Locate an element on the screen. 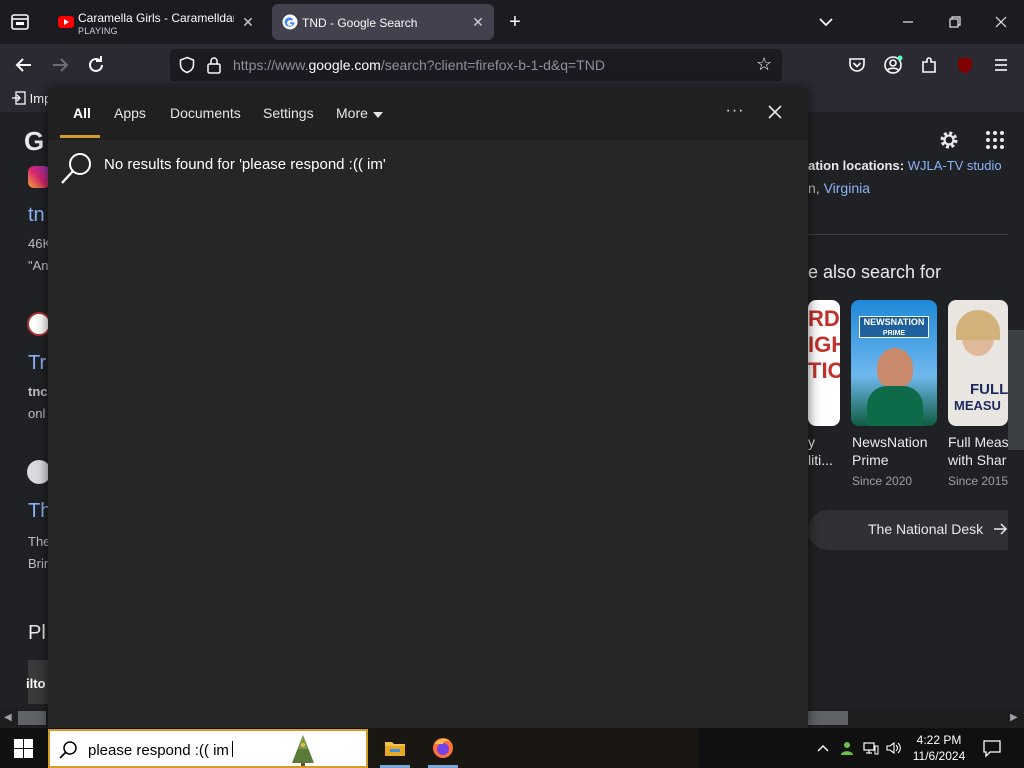 This screenshot has height=768, width=1024. tracking-shield-icon is located at coordinates (187, 65).